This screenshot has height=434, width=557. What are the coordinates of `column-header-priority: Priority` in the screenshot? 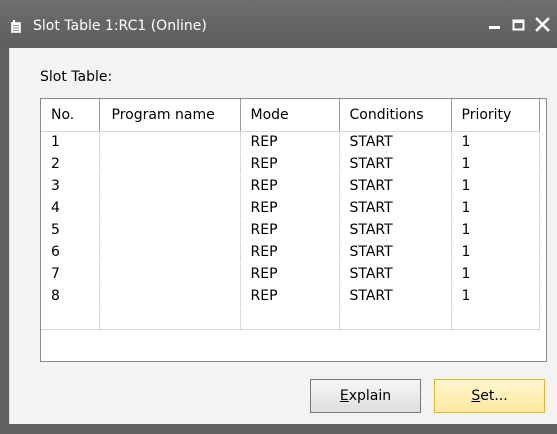 It's located at (495, 115).